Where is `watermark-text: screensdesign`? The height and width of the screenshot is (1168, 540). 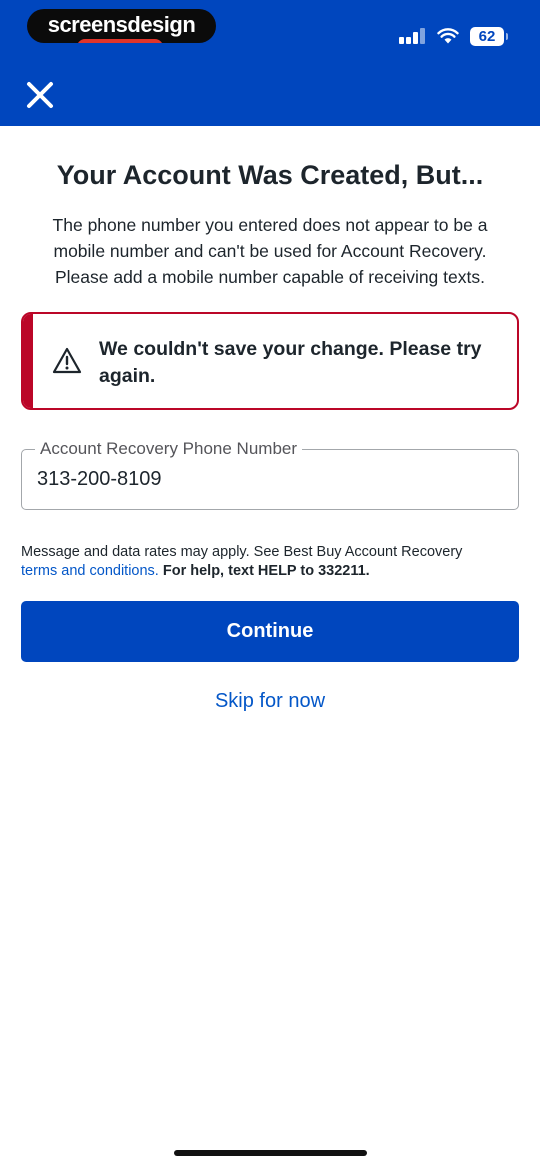 watermark-text: screensdesign is located at coordinates (121, 24).